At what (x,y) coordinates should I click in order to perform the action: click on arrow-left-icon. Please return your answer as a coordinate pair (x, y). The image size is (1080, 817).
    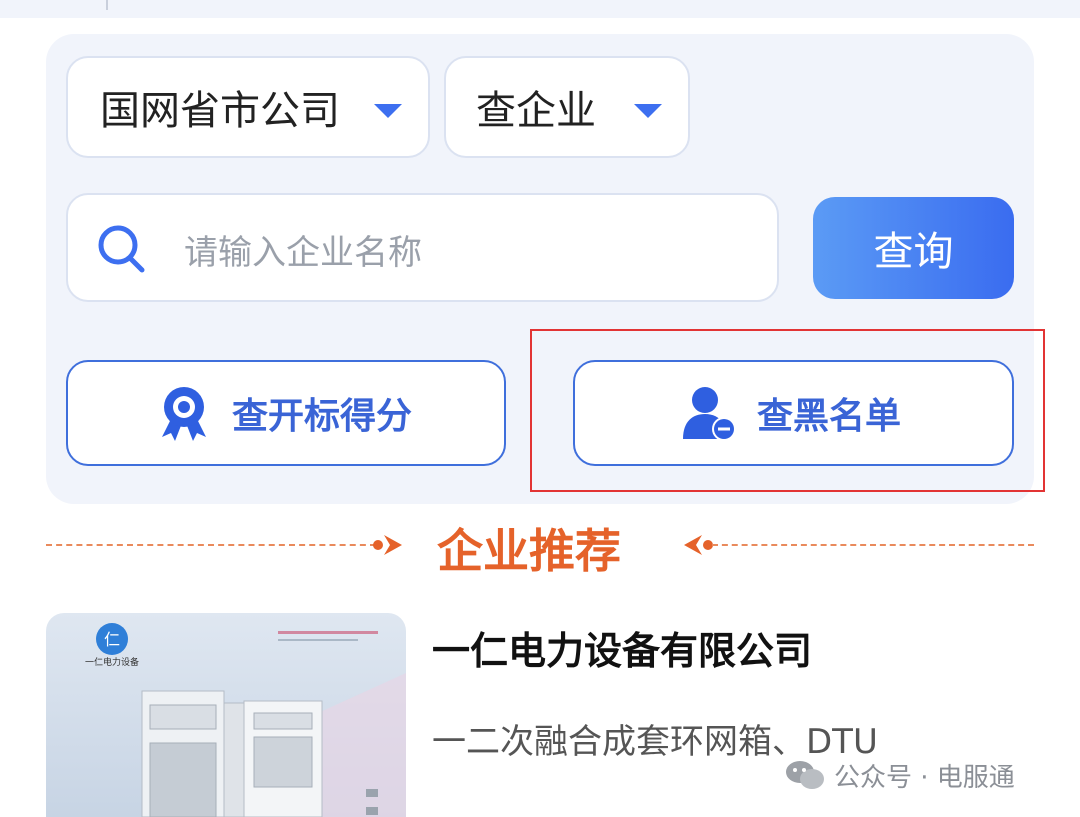
    Looking at the image, I should click on (698, 545).